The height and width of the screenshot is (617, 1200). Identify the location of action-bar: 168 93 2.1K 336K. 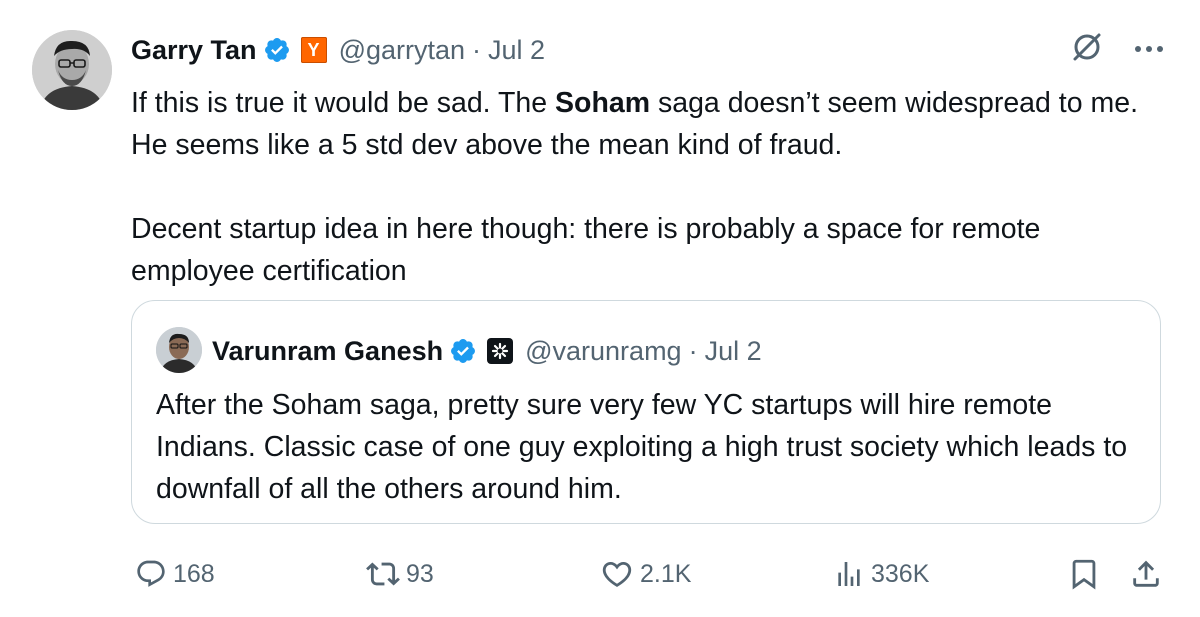
(648, 574).